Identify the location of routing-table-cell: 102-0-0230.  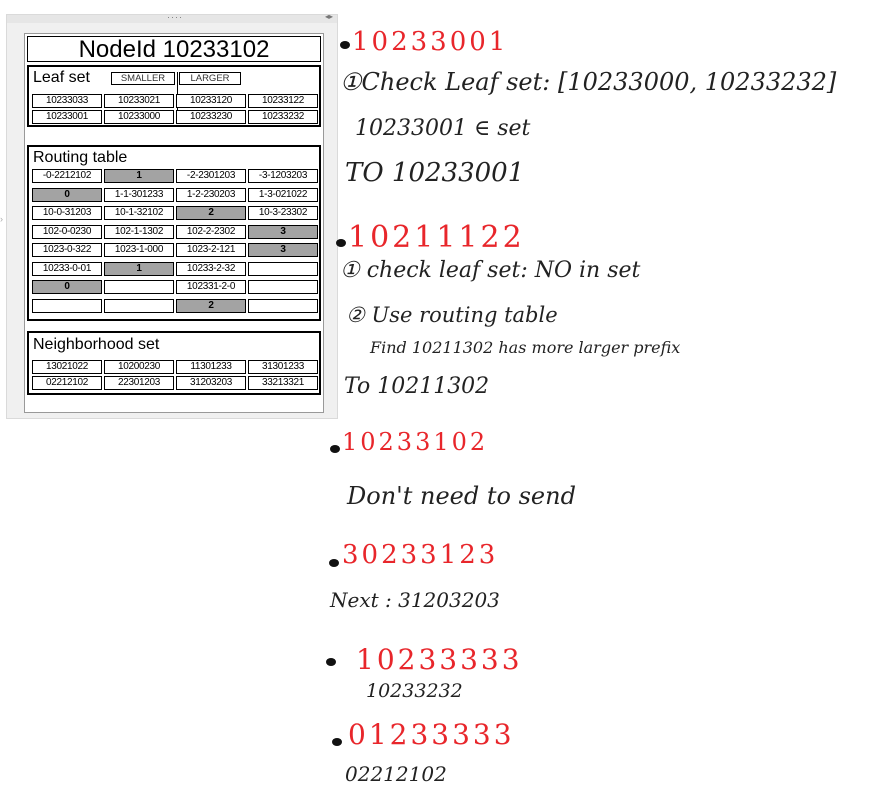
(67, 231).